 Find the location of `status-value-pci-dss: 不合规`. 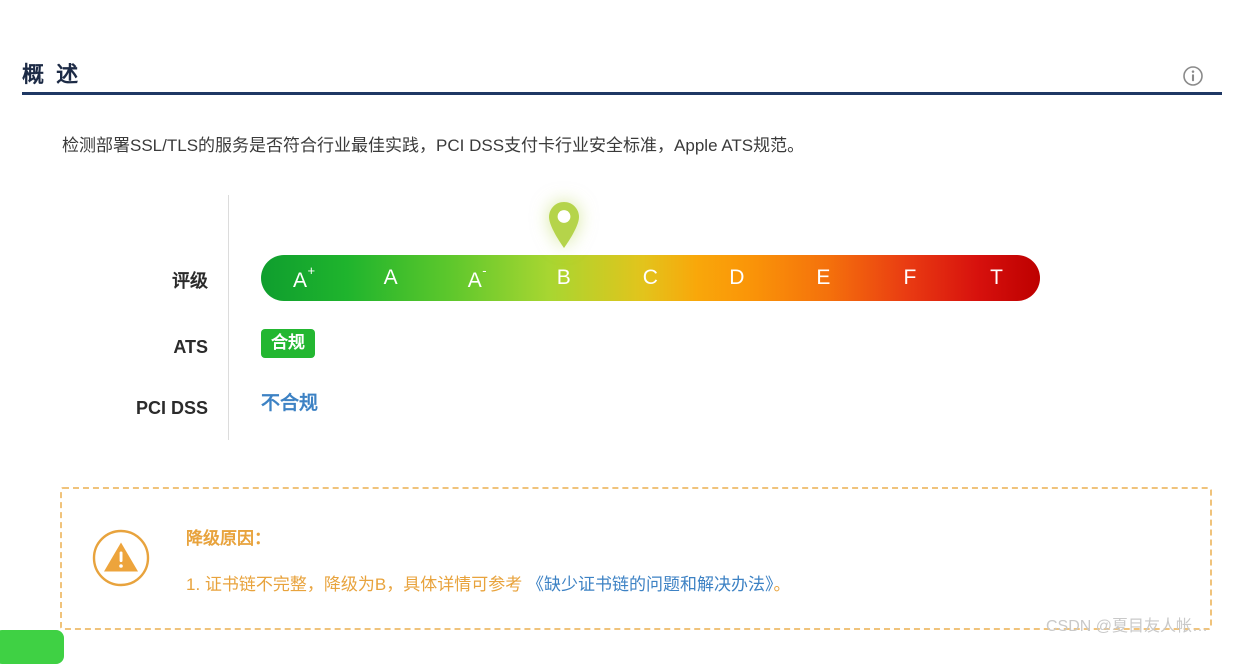

status-value-pci-dss: 不合规 is located at coordinates (290, 403).